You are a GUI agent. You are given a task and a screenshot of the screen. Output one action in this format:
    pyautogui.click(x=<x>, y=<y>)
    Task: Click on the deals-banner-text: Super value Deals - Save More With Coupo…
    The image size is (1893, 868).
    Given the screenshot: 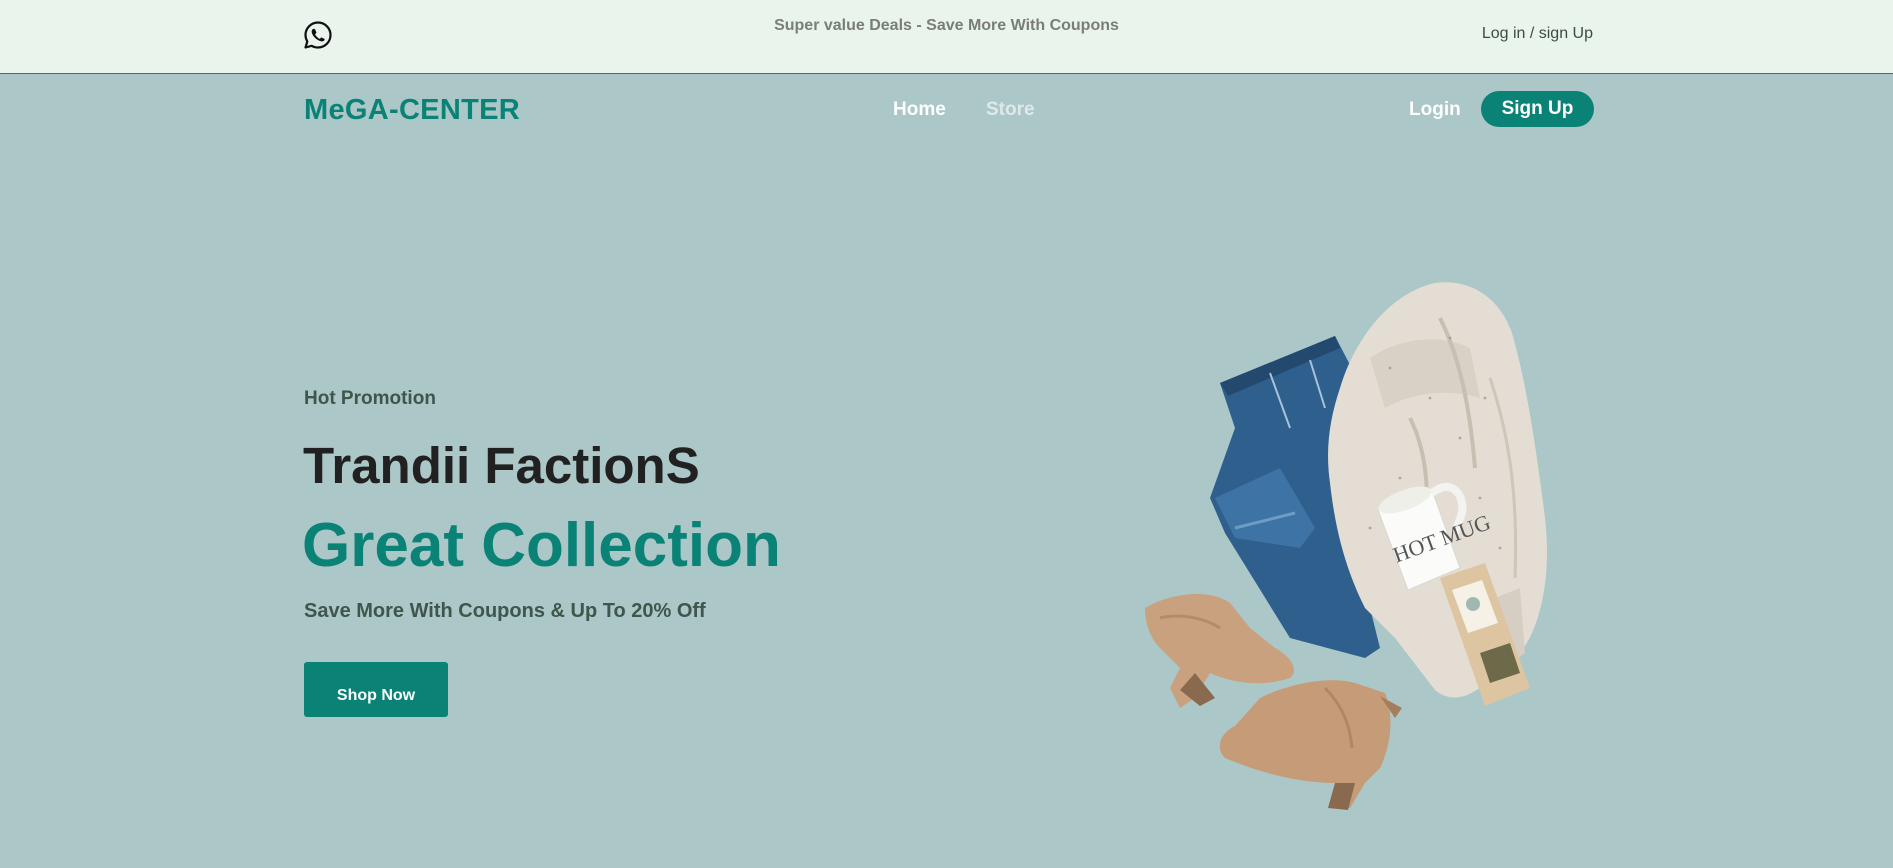 What is the action you would take?
    pyautogui.click(x=946, y=25)
    